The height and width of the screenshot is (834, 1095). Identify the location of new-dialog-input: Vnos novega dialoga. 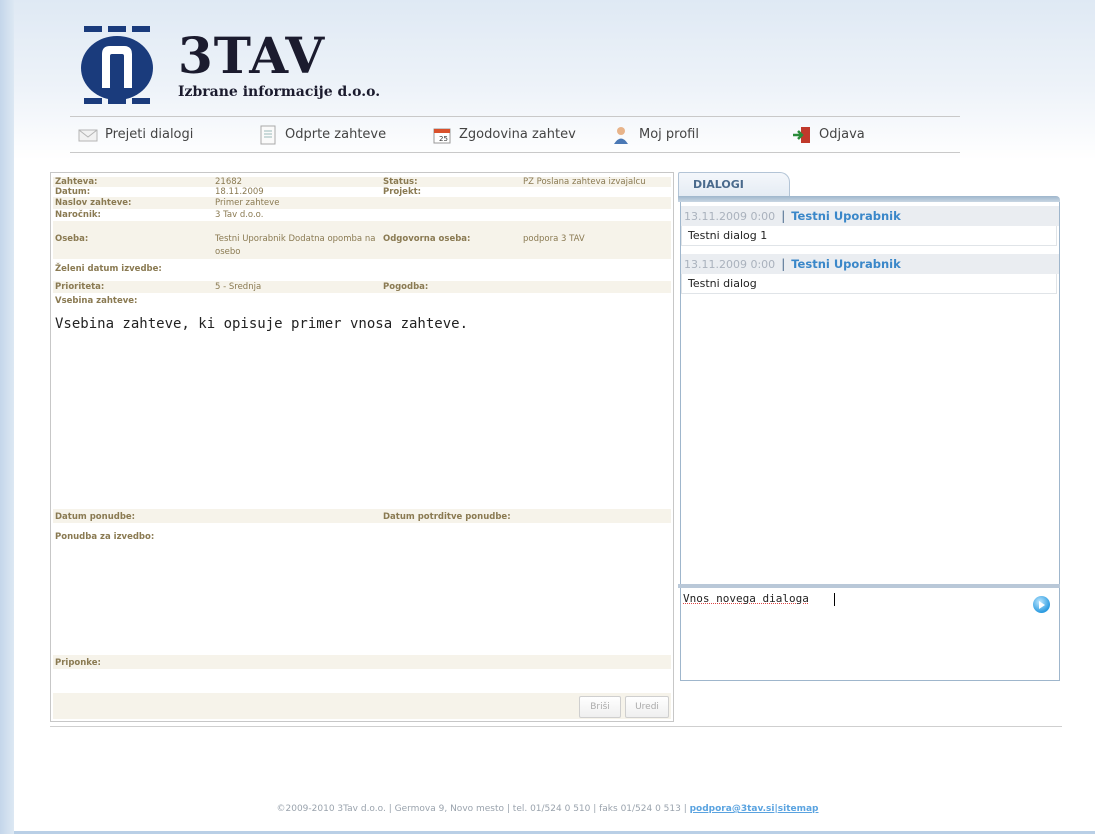
(870, 634).